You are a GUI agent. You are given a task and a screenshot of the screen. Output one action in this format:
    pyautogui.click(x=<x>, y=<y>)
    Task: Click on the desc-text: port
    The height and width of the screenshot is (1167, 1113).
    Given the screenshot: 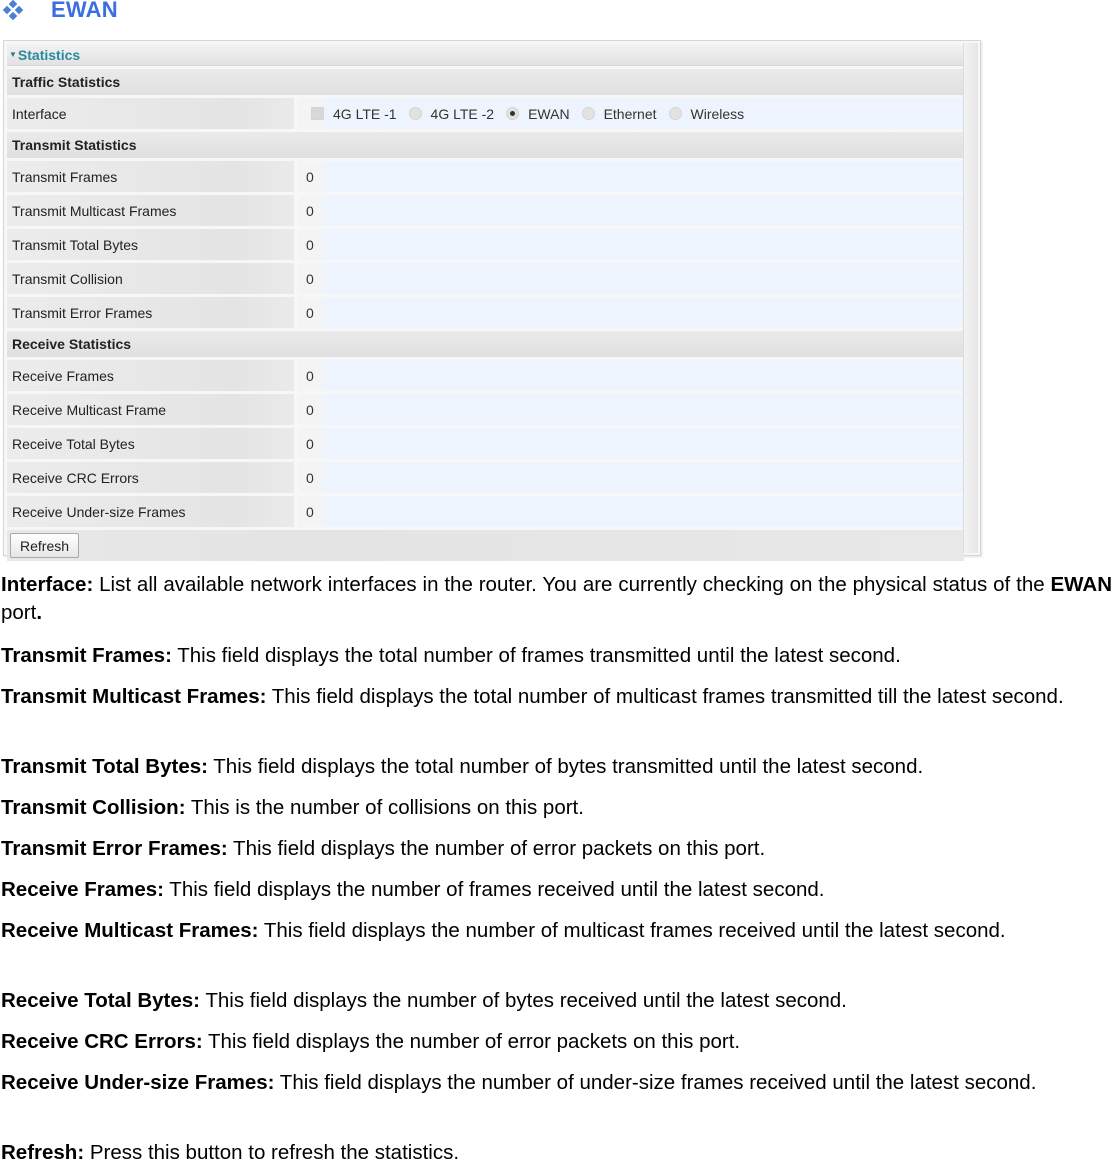 What is the action you would take?
    pyautogui.click(x=19, y=612)
    